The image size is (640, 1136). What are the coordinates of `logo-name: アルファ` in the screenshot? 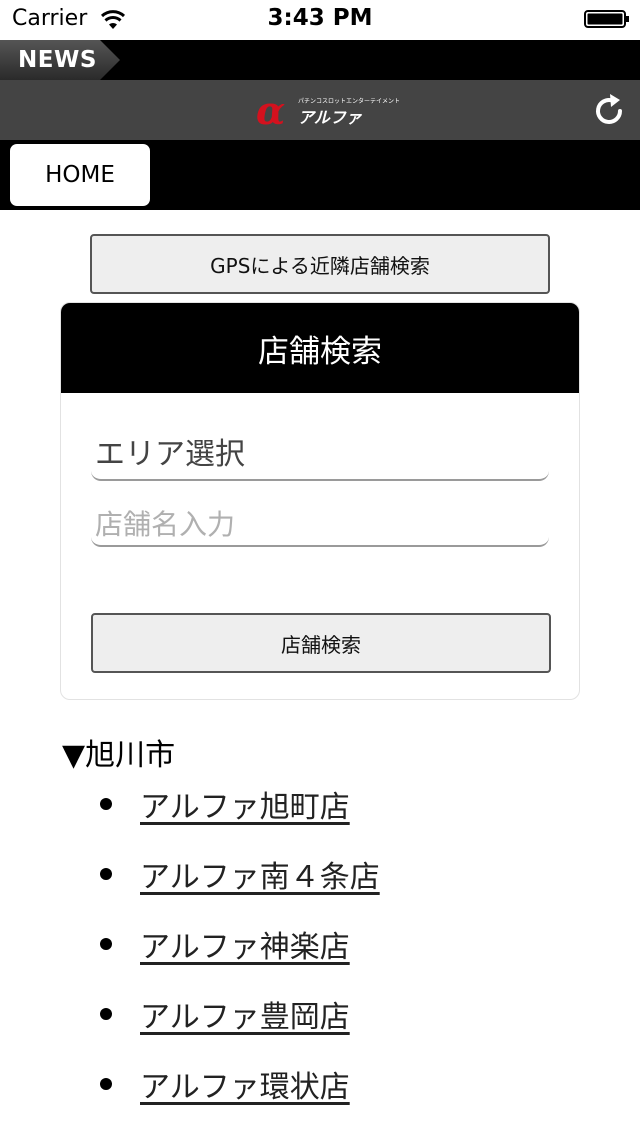 It's located at (330, 117).